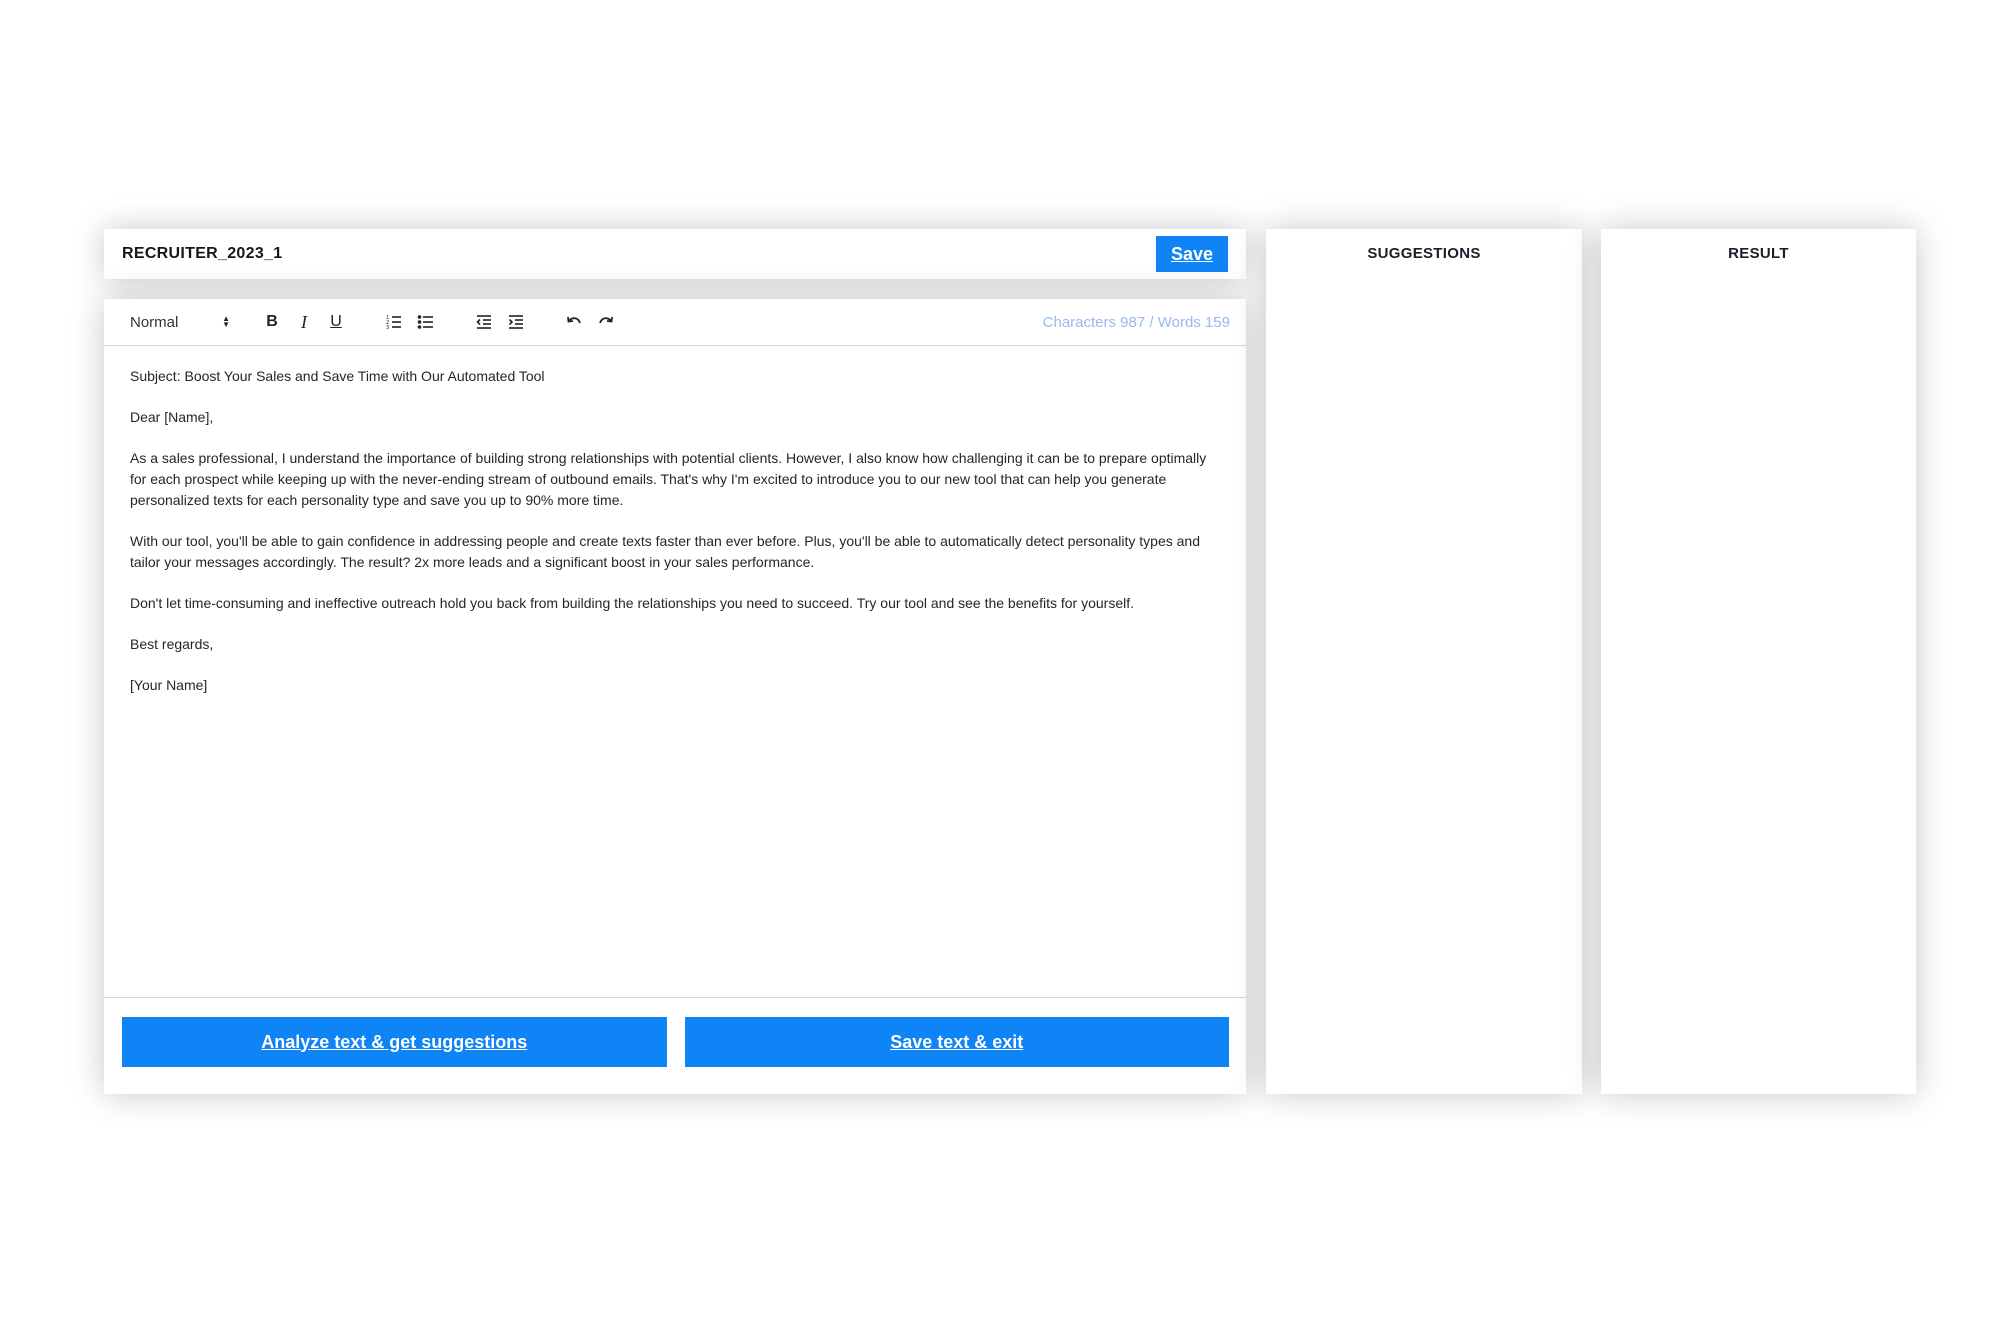  I want to click on bold-button: B, so click(272, 322).